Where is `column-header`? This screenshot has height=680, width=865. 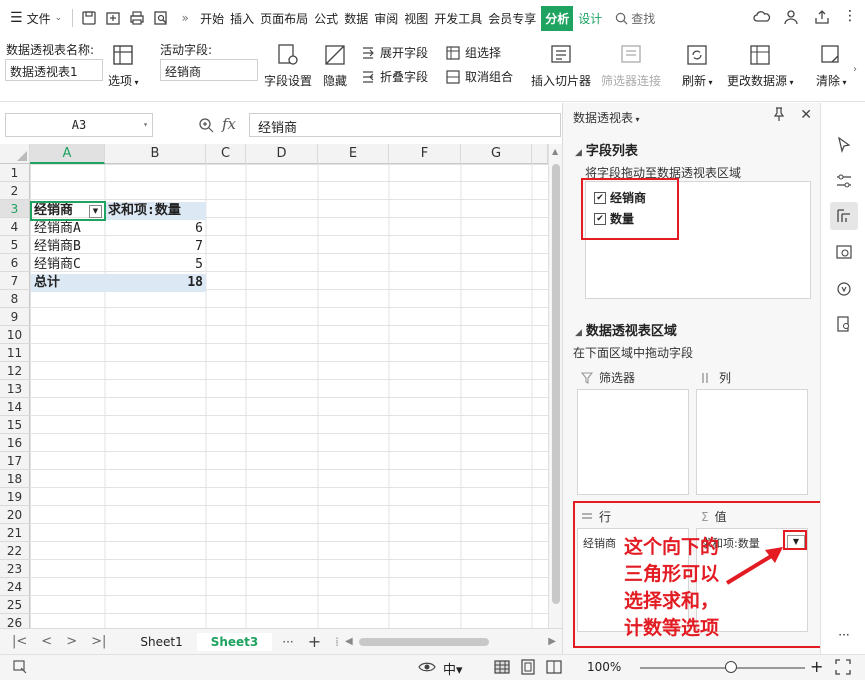 column-header is located at coordinates (540, 154).